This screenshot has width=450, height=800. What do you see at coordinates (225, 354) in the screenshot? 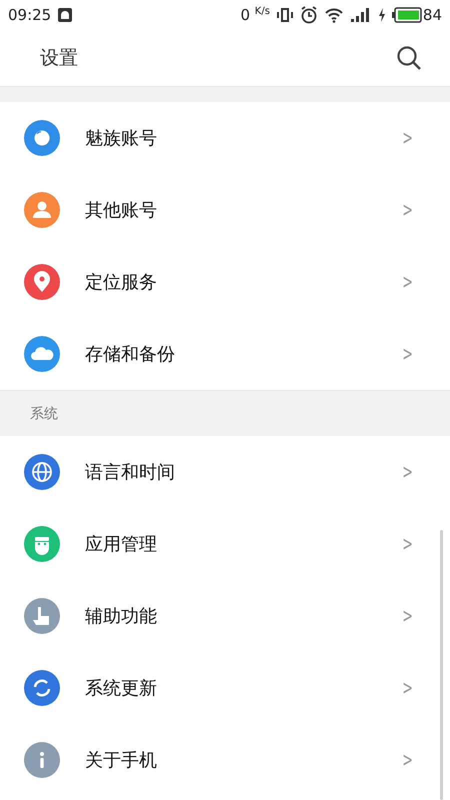
I see `settings-item: 存储和备份 >` at bounding box center [225, 354].